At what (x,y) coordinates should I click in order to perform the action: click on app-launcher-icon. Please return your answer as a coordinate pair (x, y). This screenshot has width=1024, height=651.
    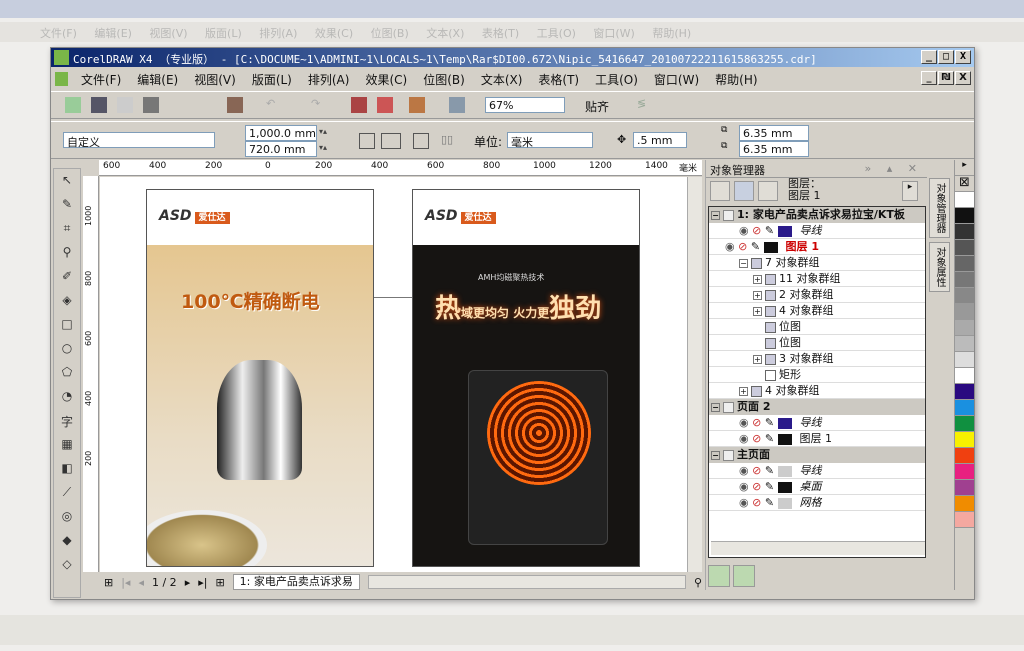
    Looking at the image, I should click on (417, 105).